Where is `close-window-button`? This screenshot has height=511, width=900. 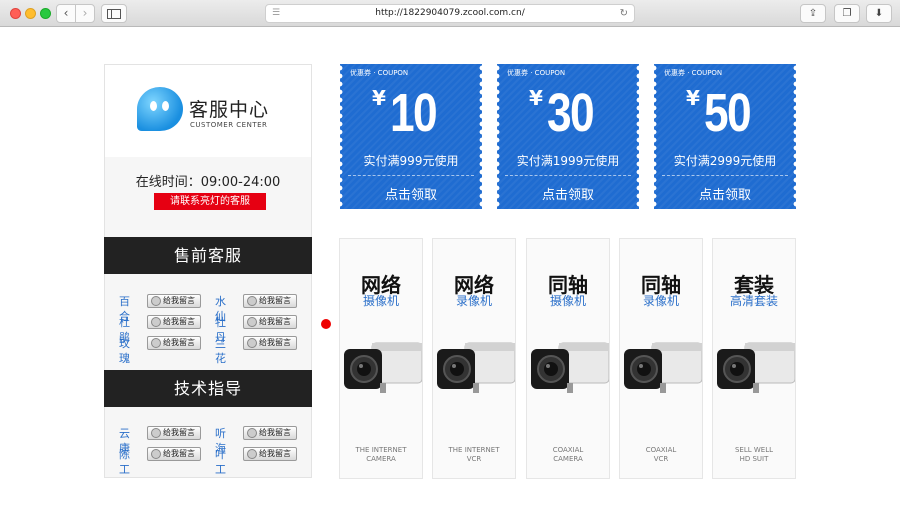 close-window-button is located at coordinates (15, 13).